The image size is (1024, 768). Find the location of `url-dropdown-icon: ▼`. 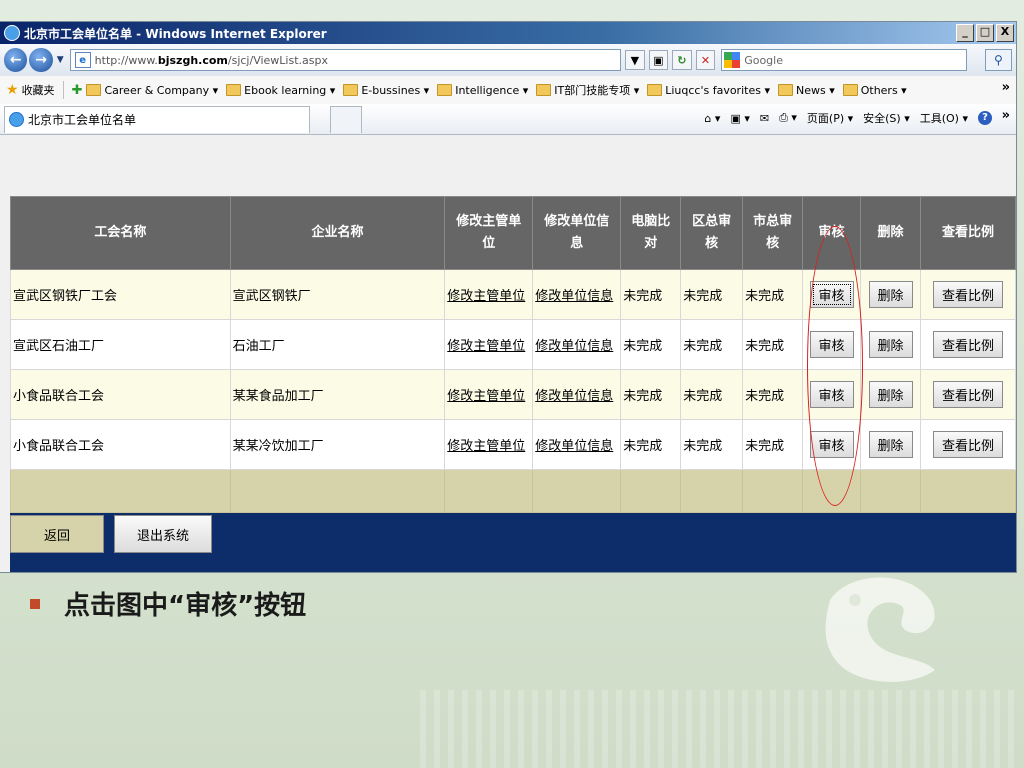

url-dropdown-icon: ▼ is located at coordinates (635, 60).